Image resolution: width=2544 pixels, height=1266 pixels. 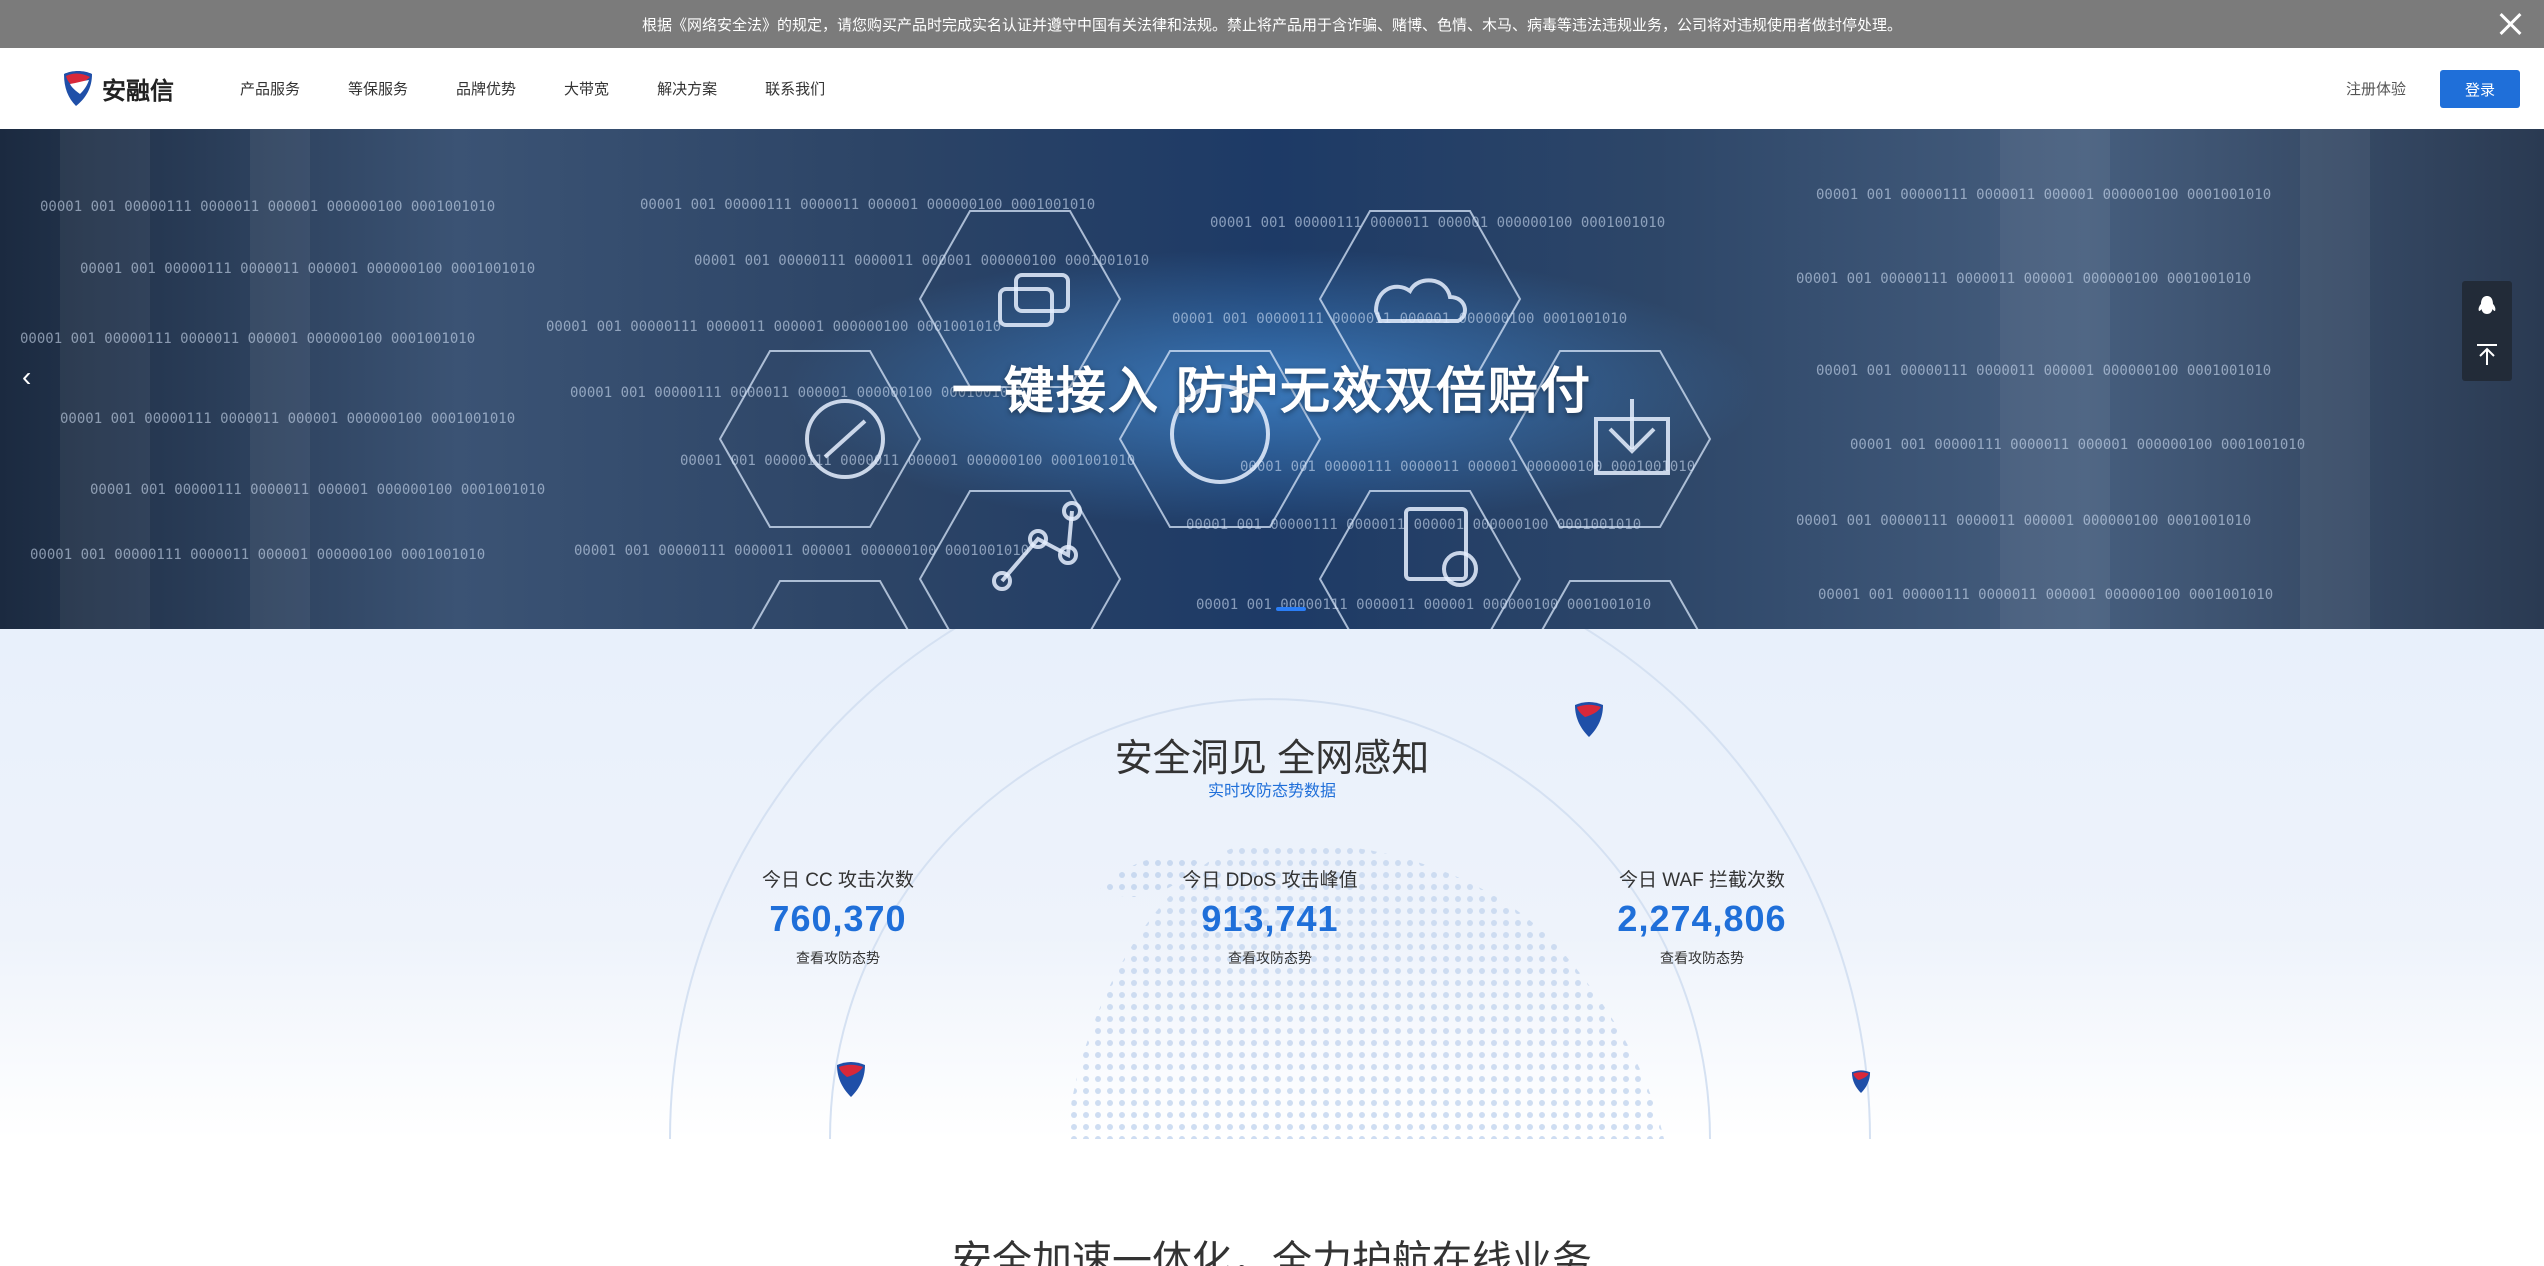 I want to click on login-button: 登录, so click(x=2480, y=89).